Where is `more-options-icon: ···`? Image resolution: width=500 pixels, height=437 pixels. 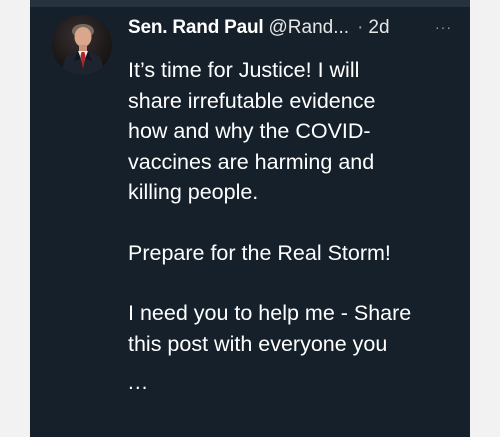
more-options-icon: ··· is located at coordinates (443, 27).